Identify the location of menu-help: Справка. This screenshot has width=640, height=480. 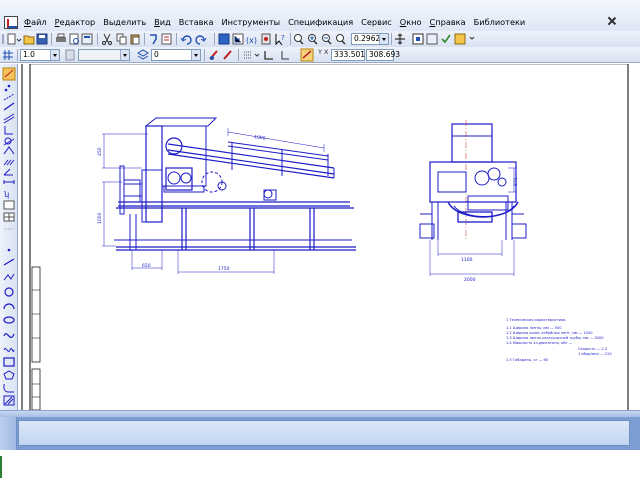
(448, 22).